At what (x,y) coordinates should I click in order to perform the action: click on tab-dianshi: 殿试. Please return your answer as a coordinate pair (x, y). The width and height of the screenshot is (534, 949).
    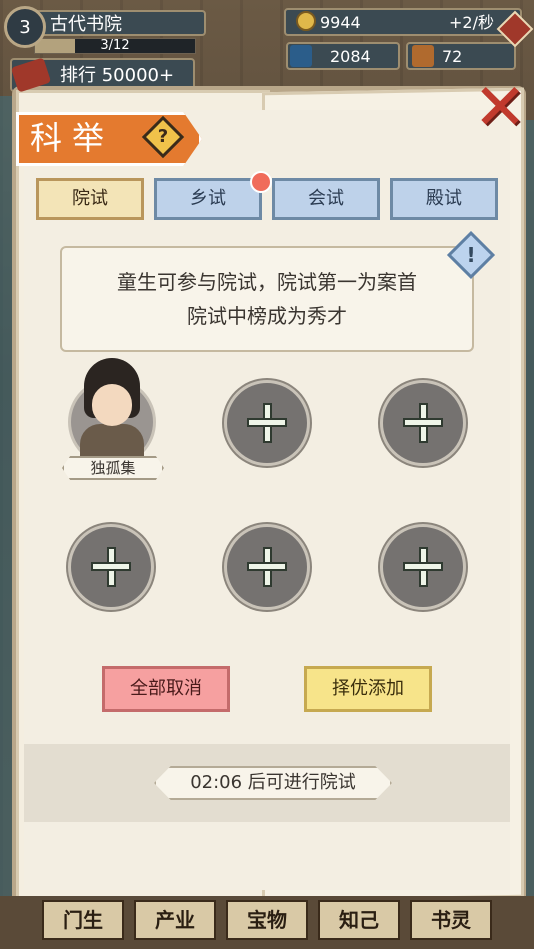
    Looking at the image, I should click on (444, 199).